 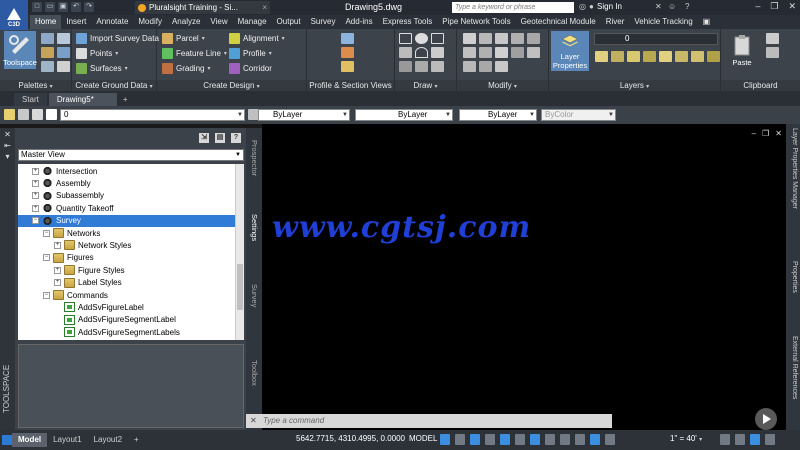 What do you see at coordinates (112, 22) in the screenshot?
I see `ribbon-tab-annotate: Annotate` at bounding box center [112, 22].